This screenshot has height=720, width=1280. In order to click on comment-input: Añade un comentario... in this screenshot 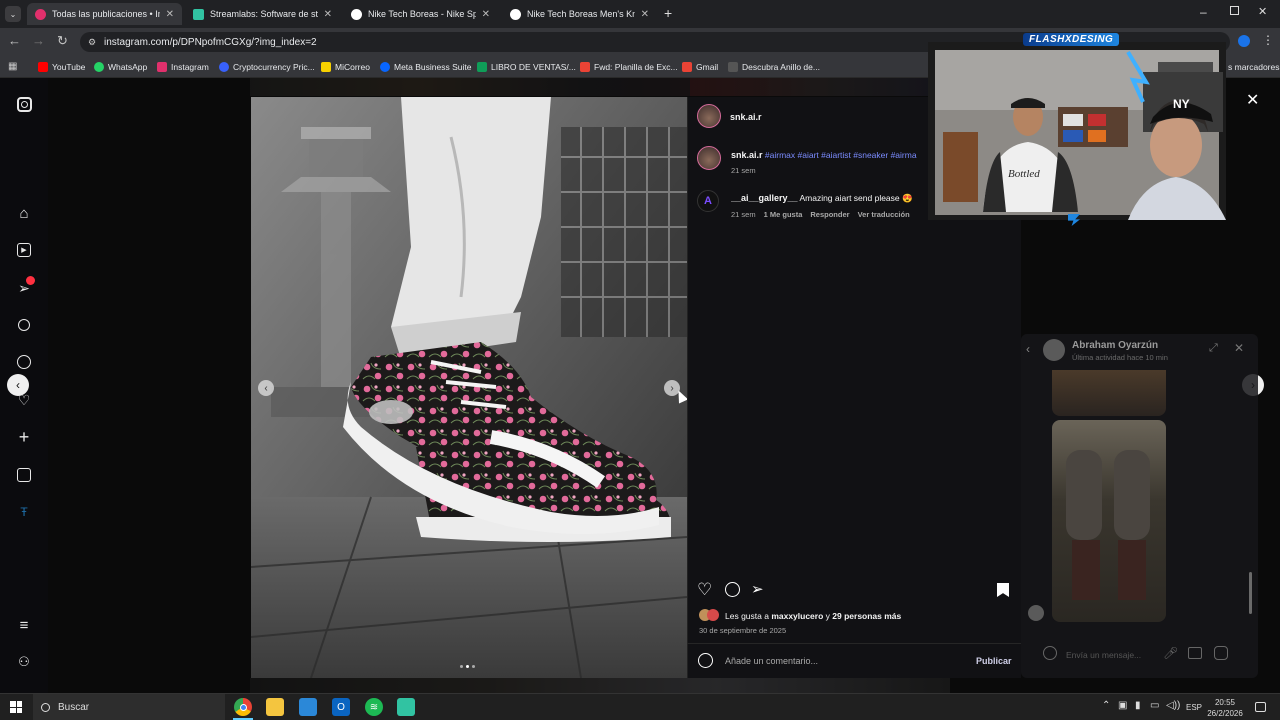, I will do `click(771, 661)`.